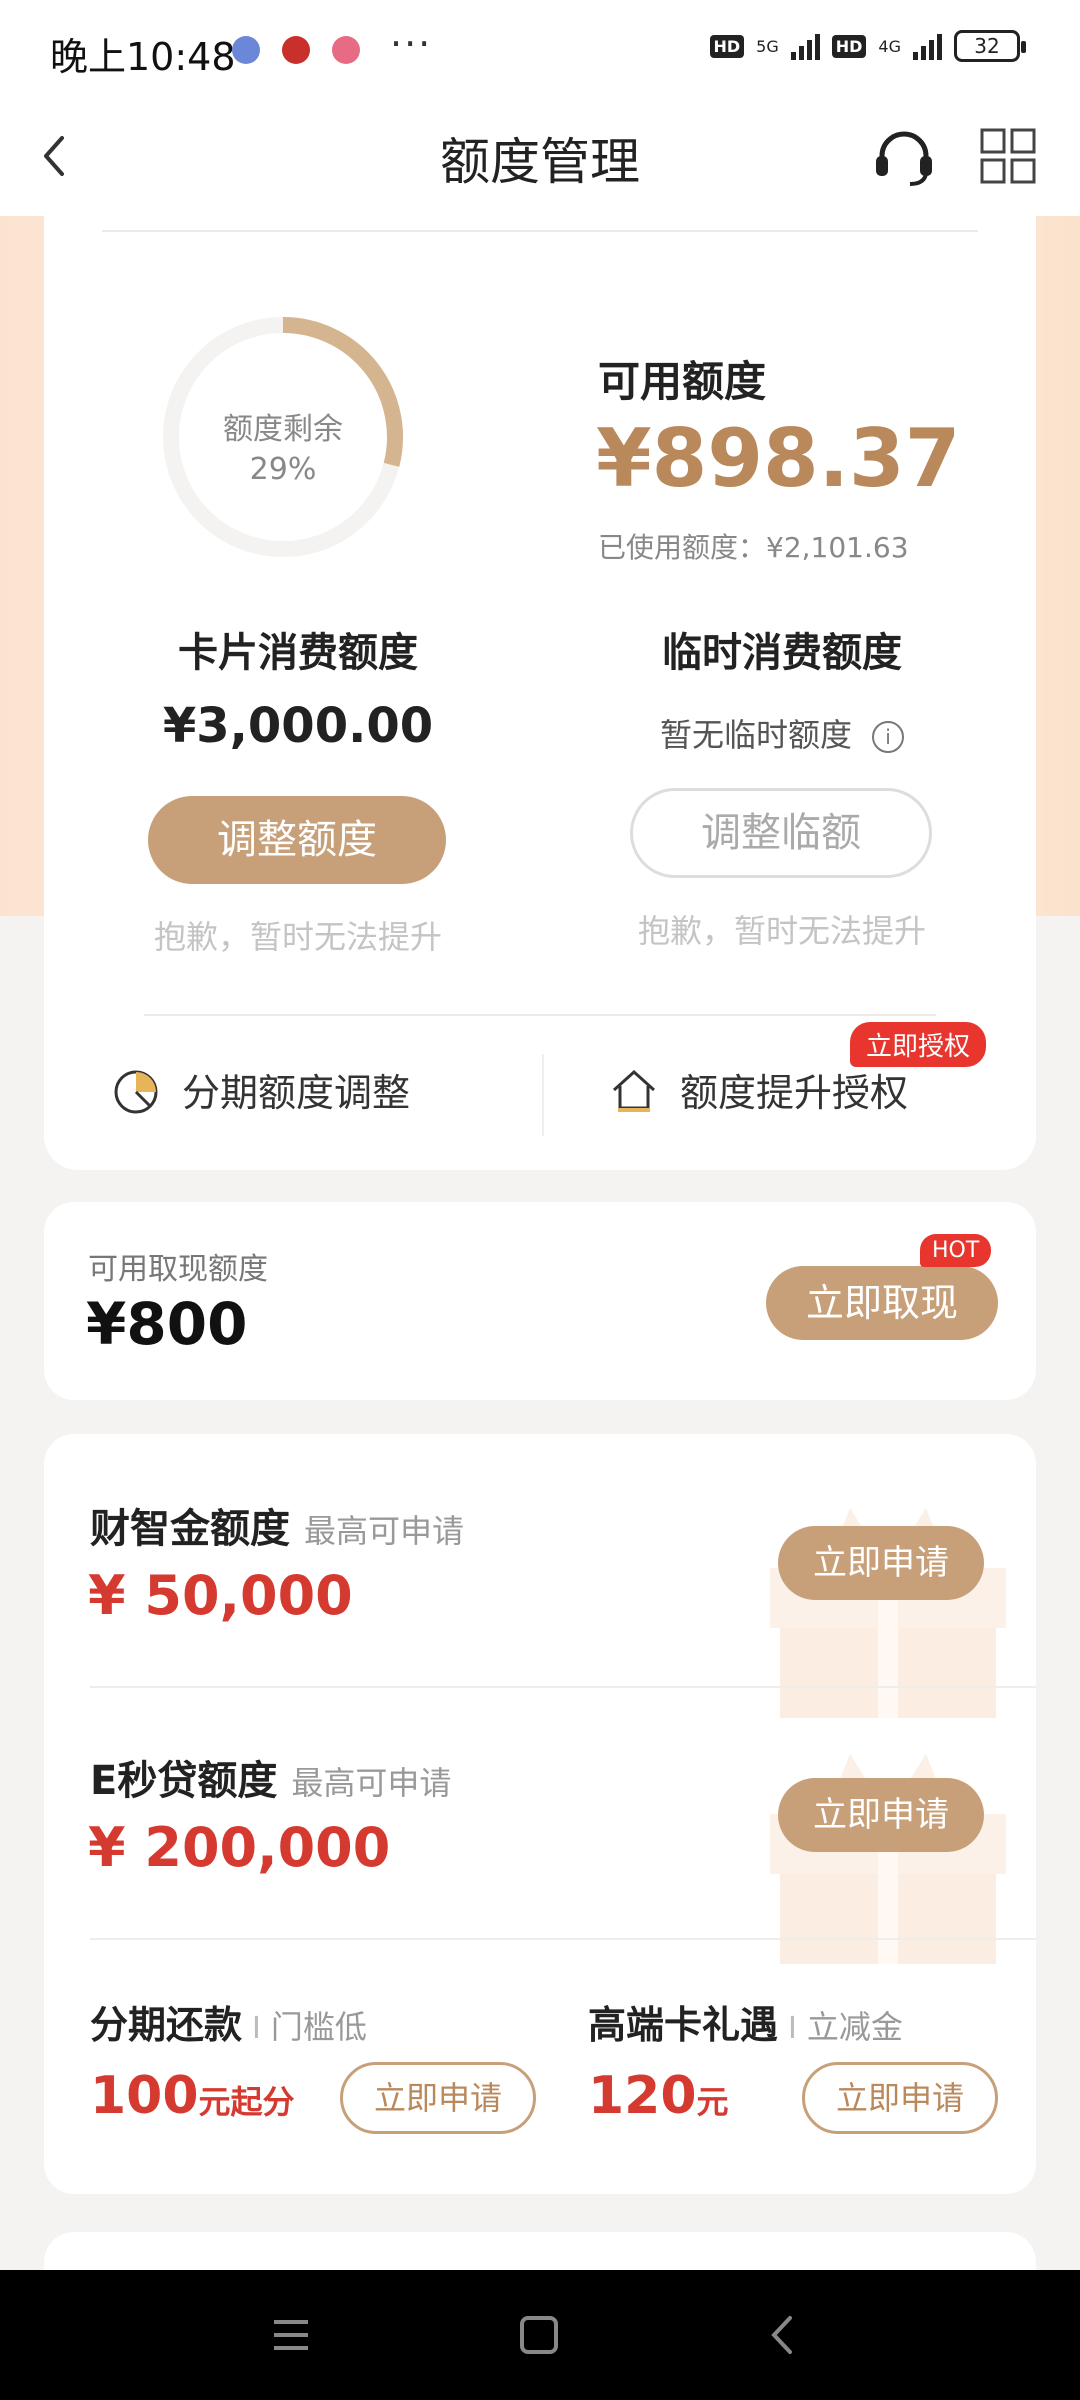 This screenshot has width=1080, height=2400. What do you see at coordinates (166, 2025) in the screenshot?
I see `offer-name: 分期还款` at bounding box center [166, 2025].